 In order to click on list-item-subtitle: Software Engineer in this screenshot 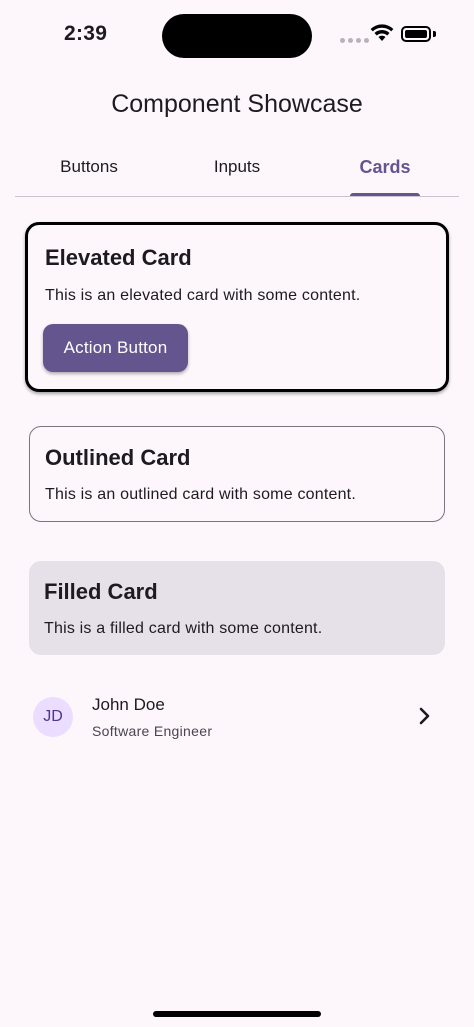, I will do `click(152, 731)`.